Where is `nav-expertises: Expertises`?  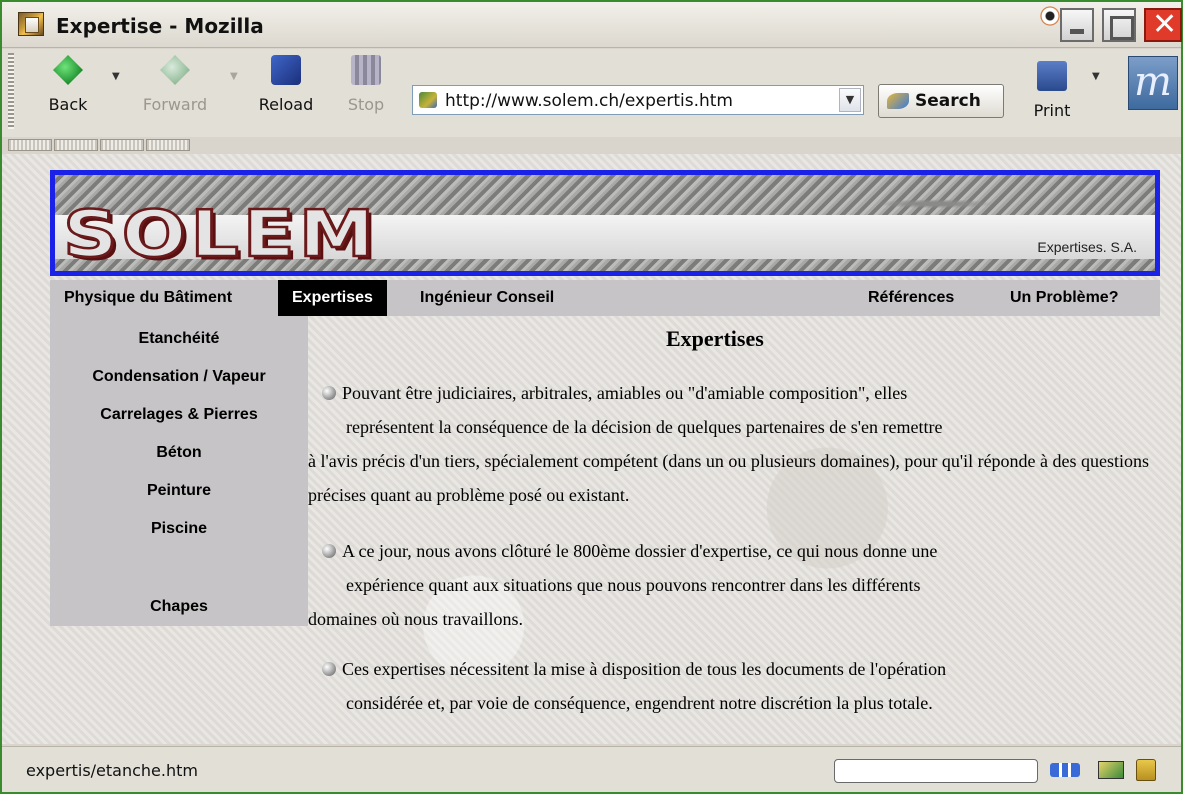
nav-expertises: Expertises is located at coordinates (332, 298).